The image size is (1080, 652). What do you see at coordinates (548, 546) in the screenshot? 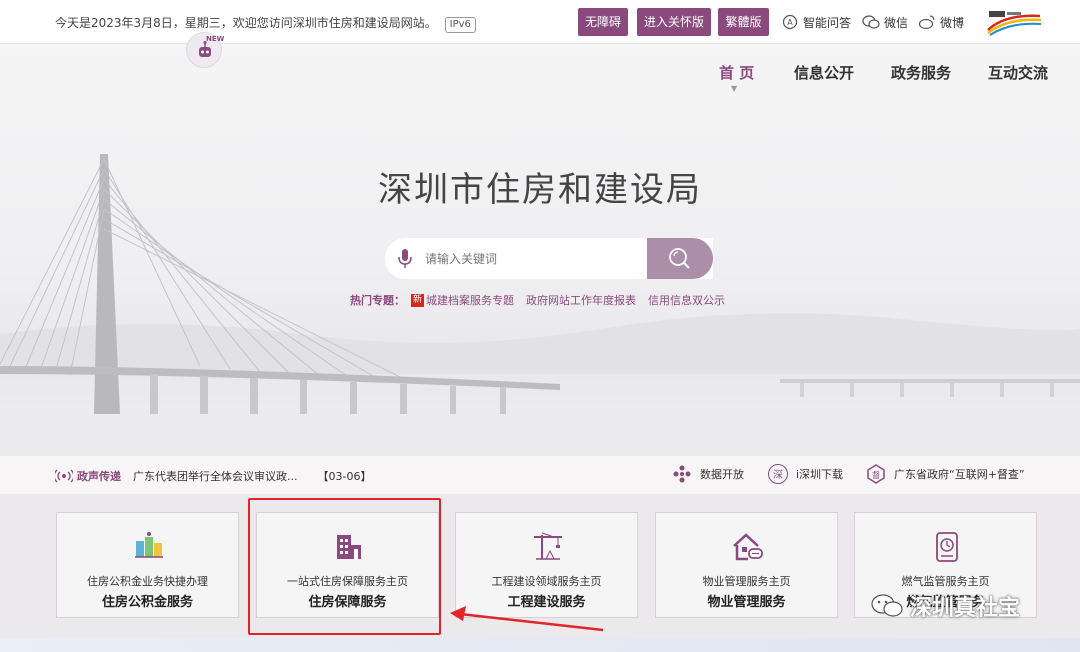
I see `crane-icon` at bounding box center [548, 546].